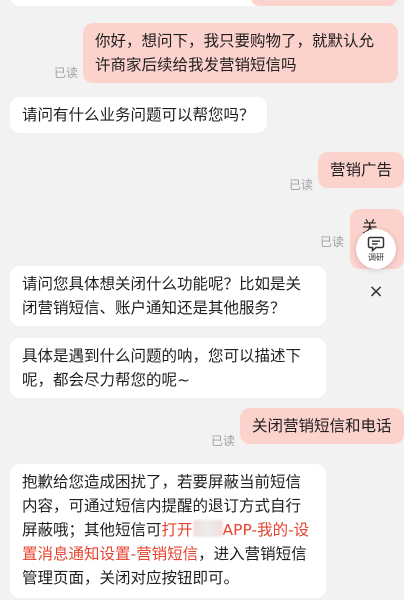 The width and height of the screenshot is (404, 600). What do you see at coordinates (361, 170) in the screenshot?
I see `outgoing-message: 营销广告` at bounding box center [361, 170].